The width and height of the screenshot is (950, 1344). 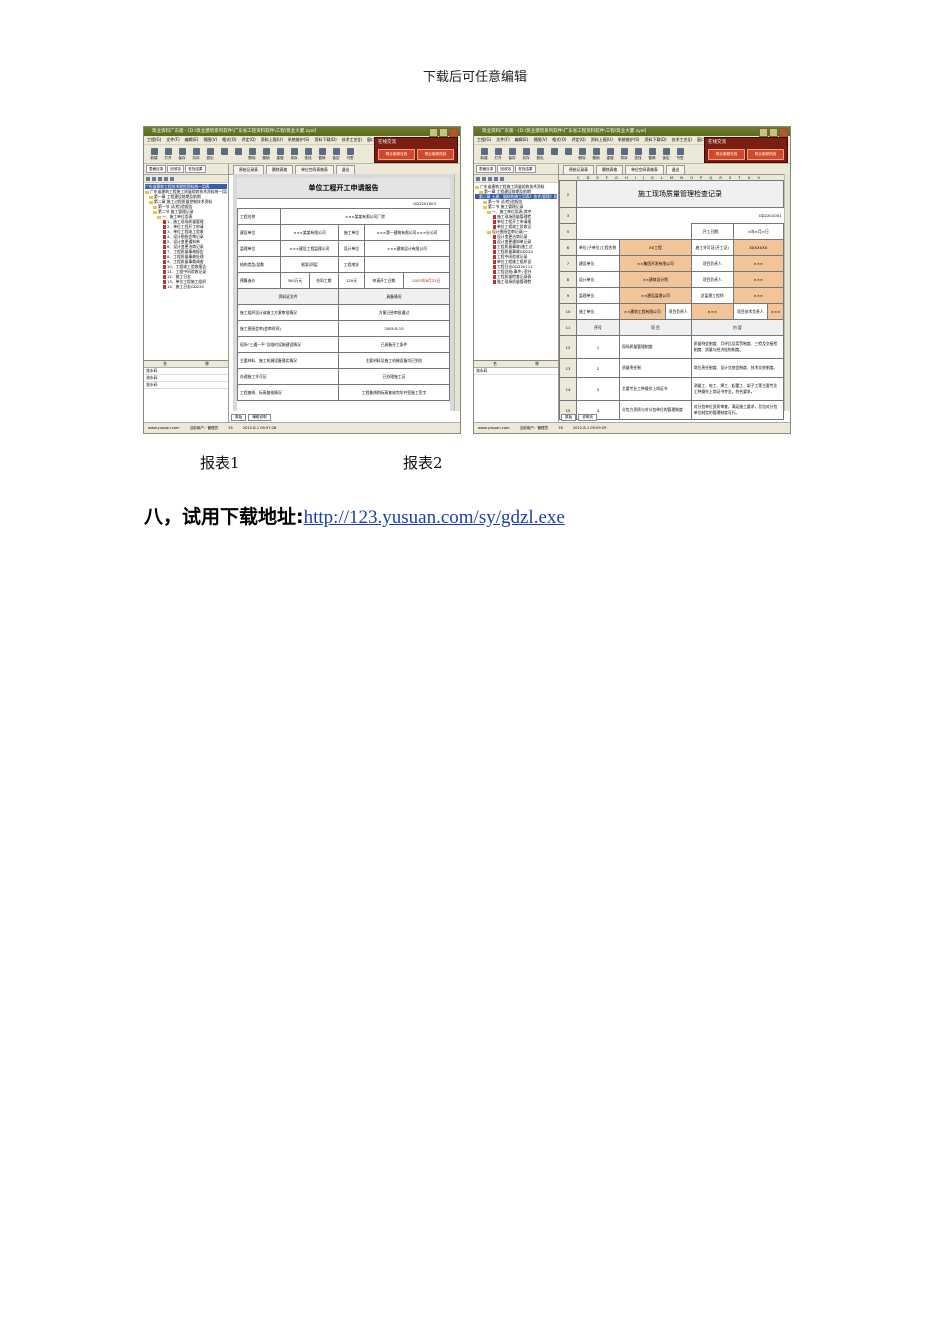 What do you see at coordinates (655, 263) in the screenshot?
I see `cell: ××集团开发有限公司` at bounding box center [655, 263].